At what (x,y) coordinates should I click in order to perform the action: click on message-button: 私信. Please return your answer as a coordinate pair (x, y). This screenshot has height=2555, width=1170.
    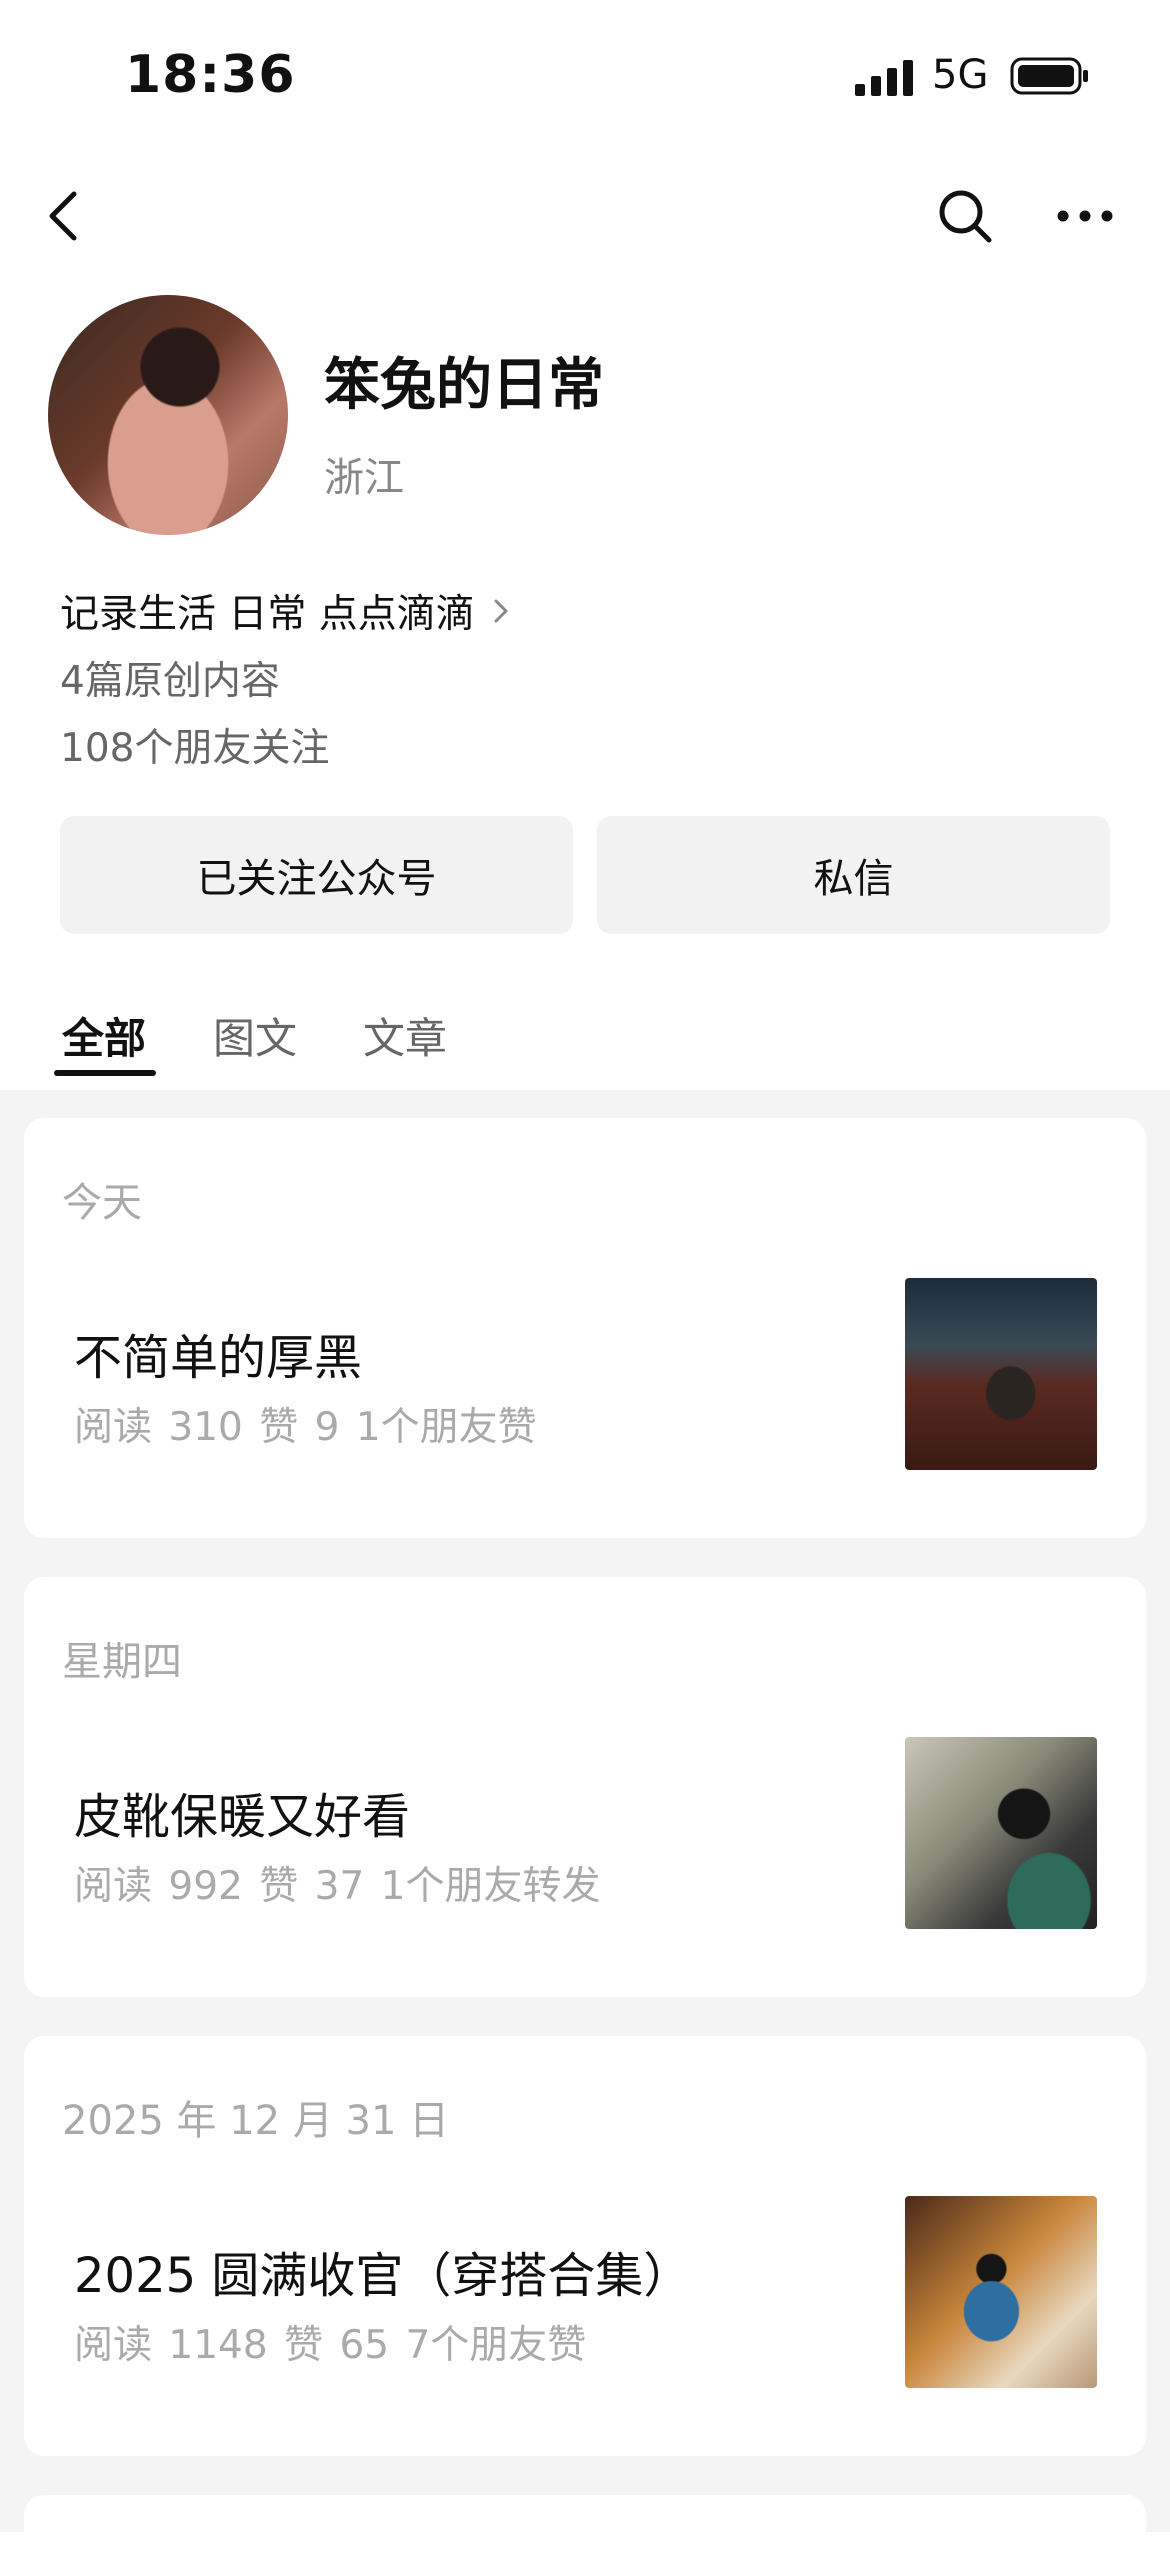
    Looking at the image, I should click on (853, 875).